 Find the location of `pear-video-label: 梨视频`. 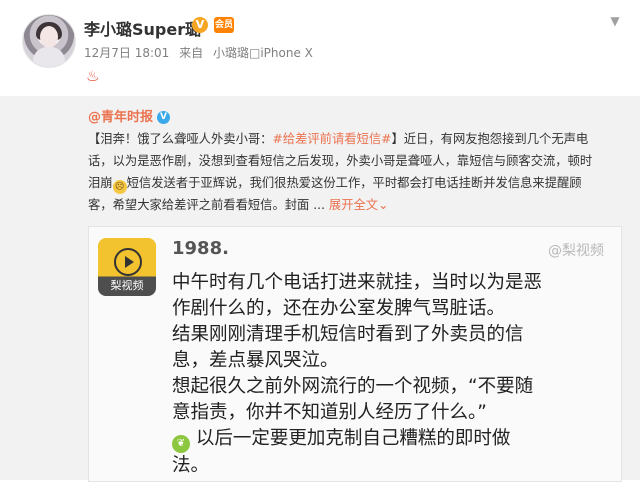

pear-video-label: 梨视频 is located at coordinates (127, 285).